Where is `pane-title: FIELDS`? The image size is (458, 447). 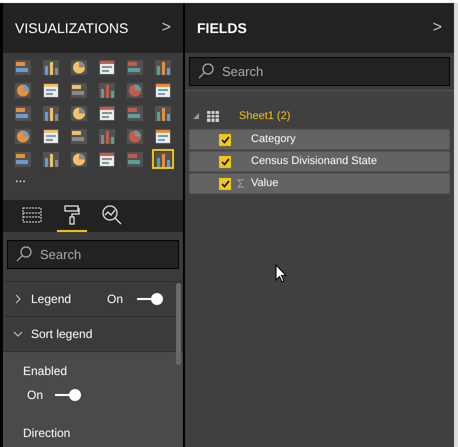 pane-title: FIELDS is located at coordinates (222, 28).